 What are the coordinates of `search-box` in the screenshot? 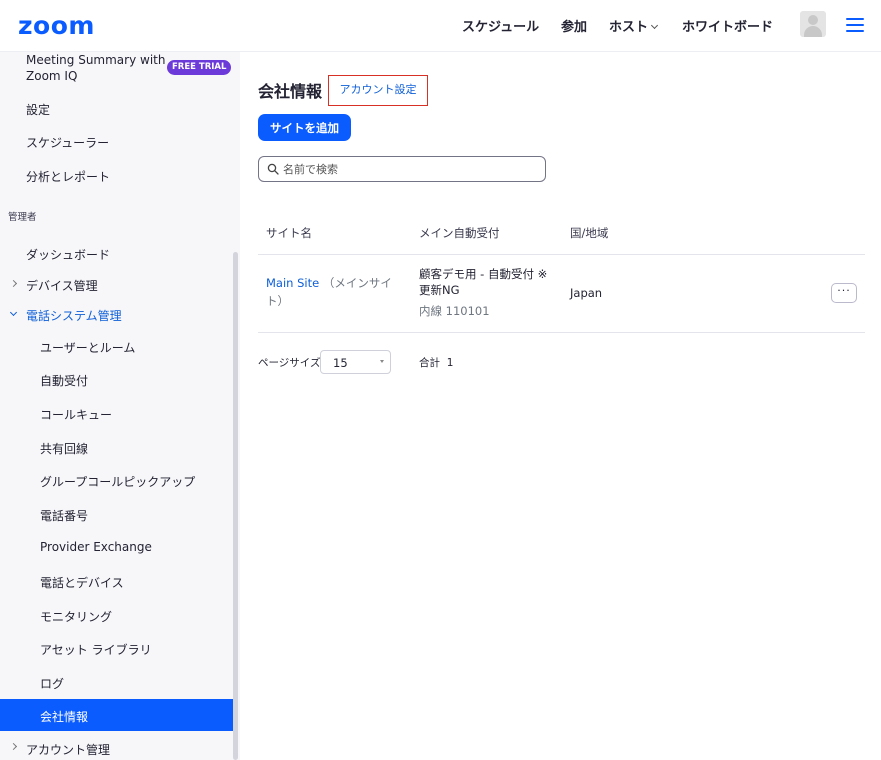 It's located at (402, 169).